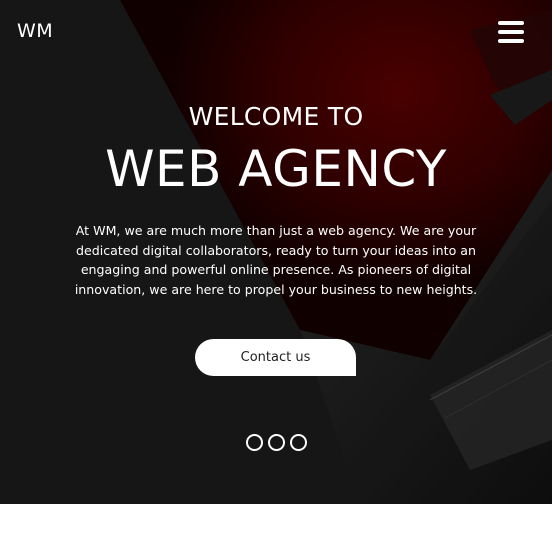 The image size is (552, 533). What do you see at coordinates (35, 31) in the screenshot?
I see `site-logo: WM` at bounding box center [35, 31].